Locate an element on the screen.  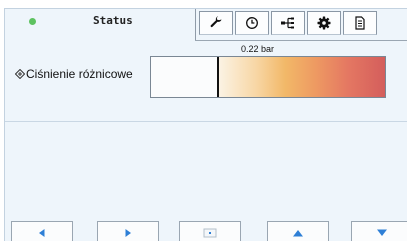
row-divider is located at coordinates (206, 121).